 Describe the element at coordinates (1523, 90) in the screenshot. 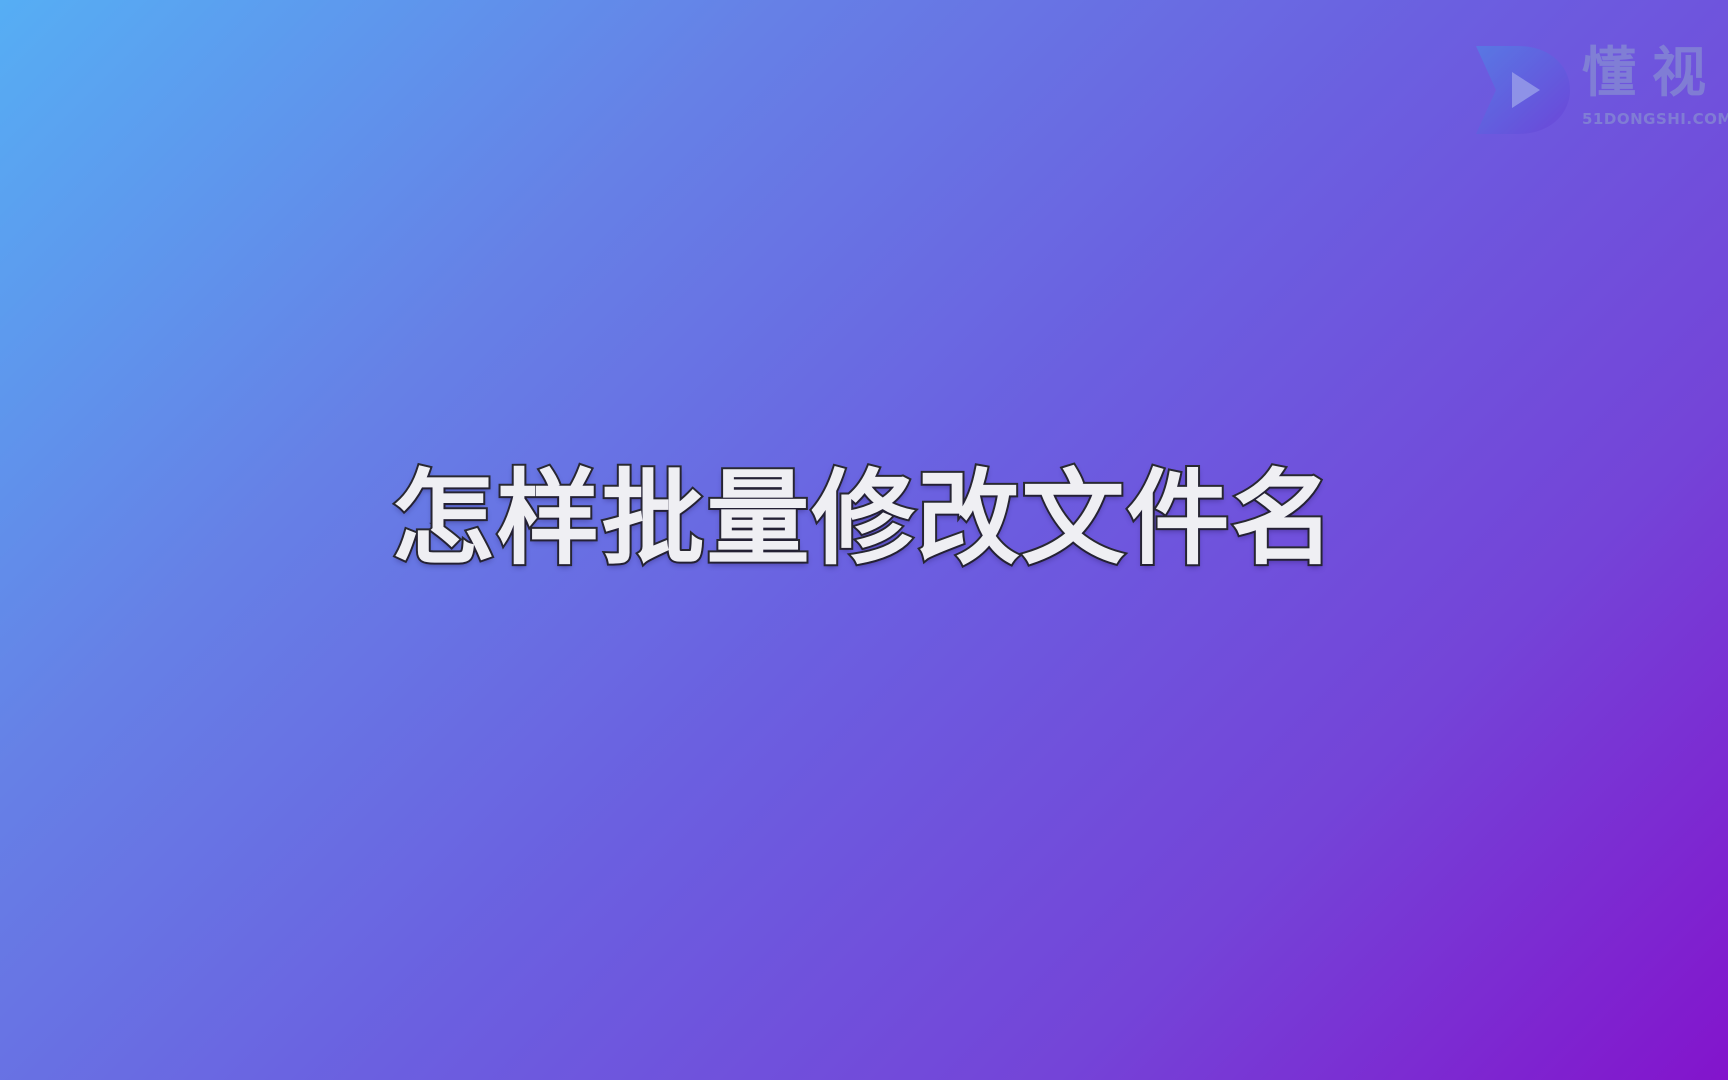

I see `play-d-logo-icon` at that location.